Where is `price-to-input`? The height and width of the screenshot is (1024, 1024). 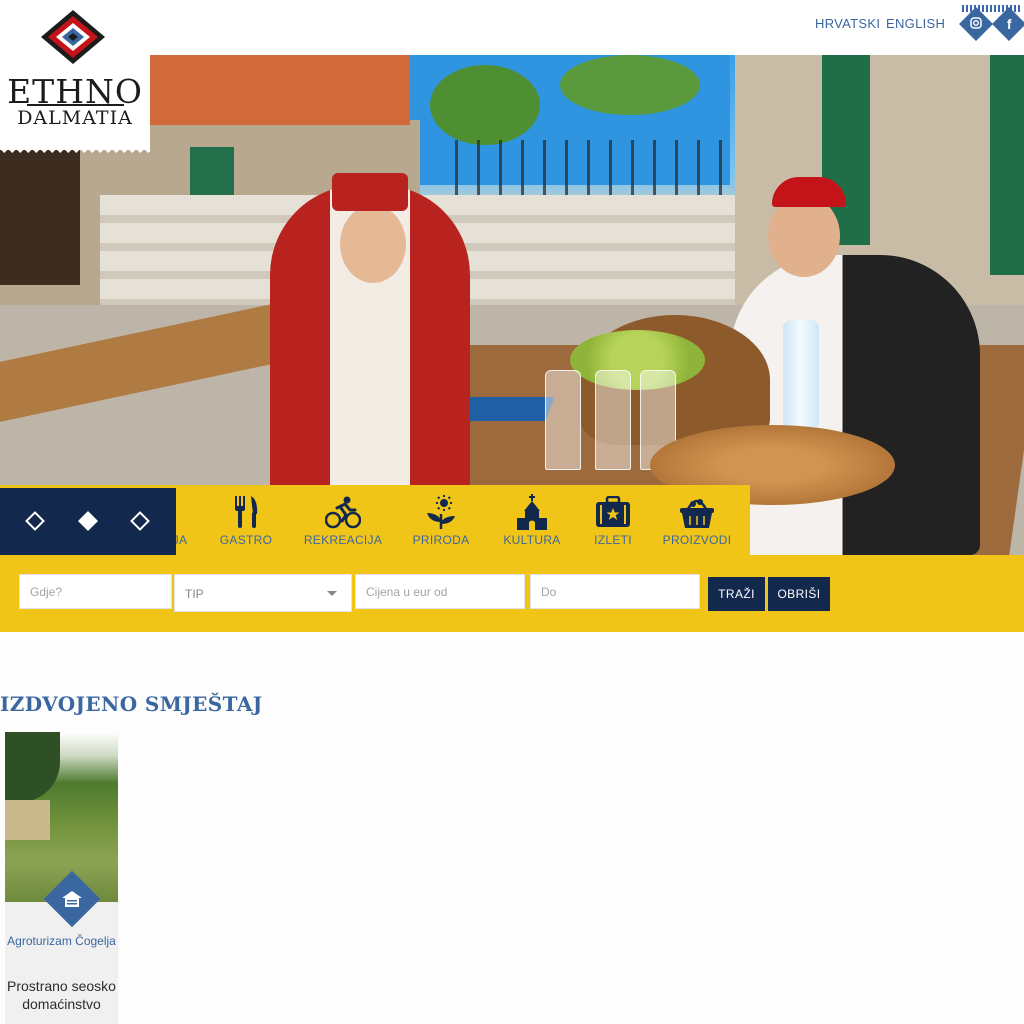
price-to-input is located at coordinates (615, 591).